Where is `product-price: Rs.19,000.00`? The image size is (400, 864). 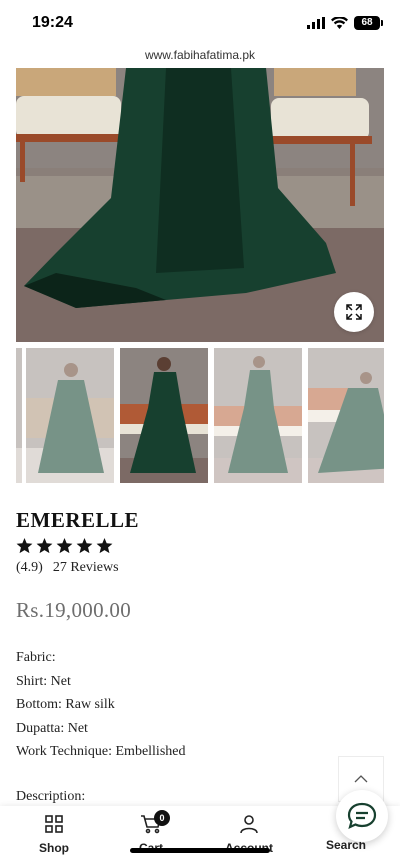 product-price: Rs.19,000.00 is located at coordinates (74, 610).